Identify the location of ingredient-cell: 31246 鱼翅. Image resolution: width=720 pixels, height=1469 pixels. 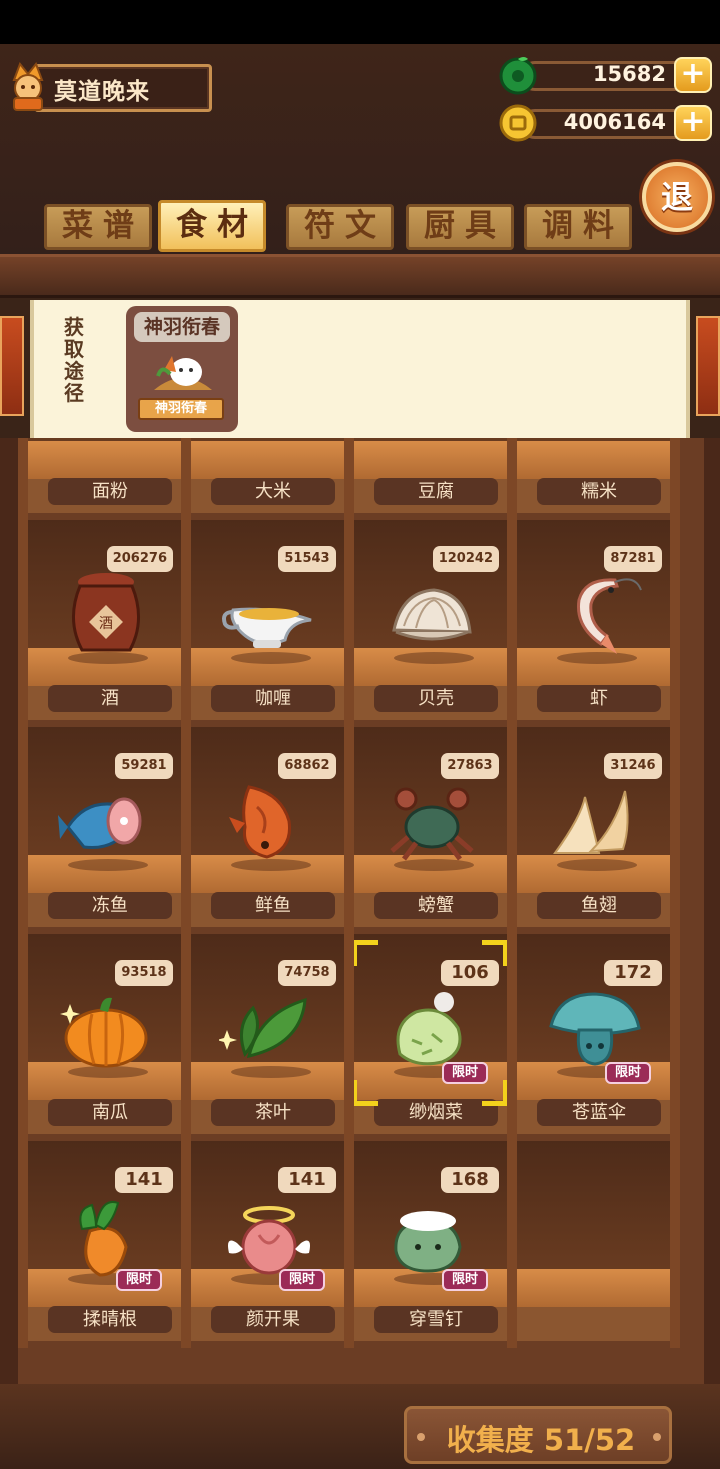
(592, 827).